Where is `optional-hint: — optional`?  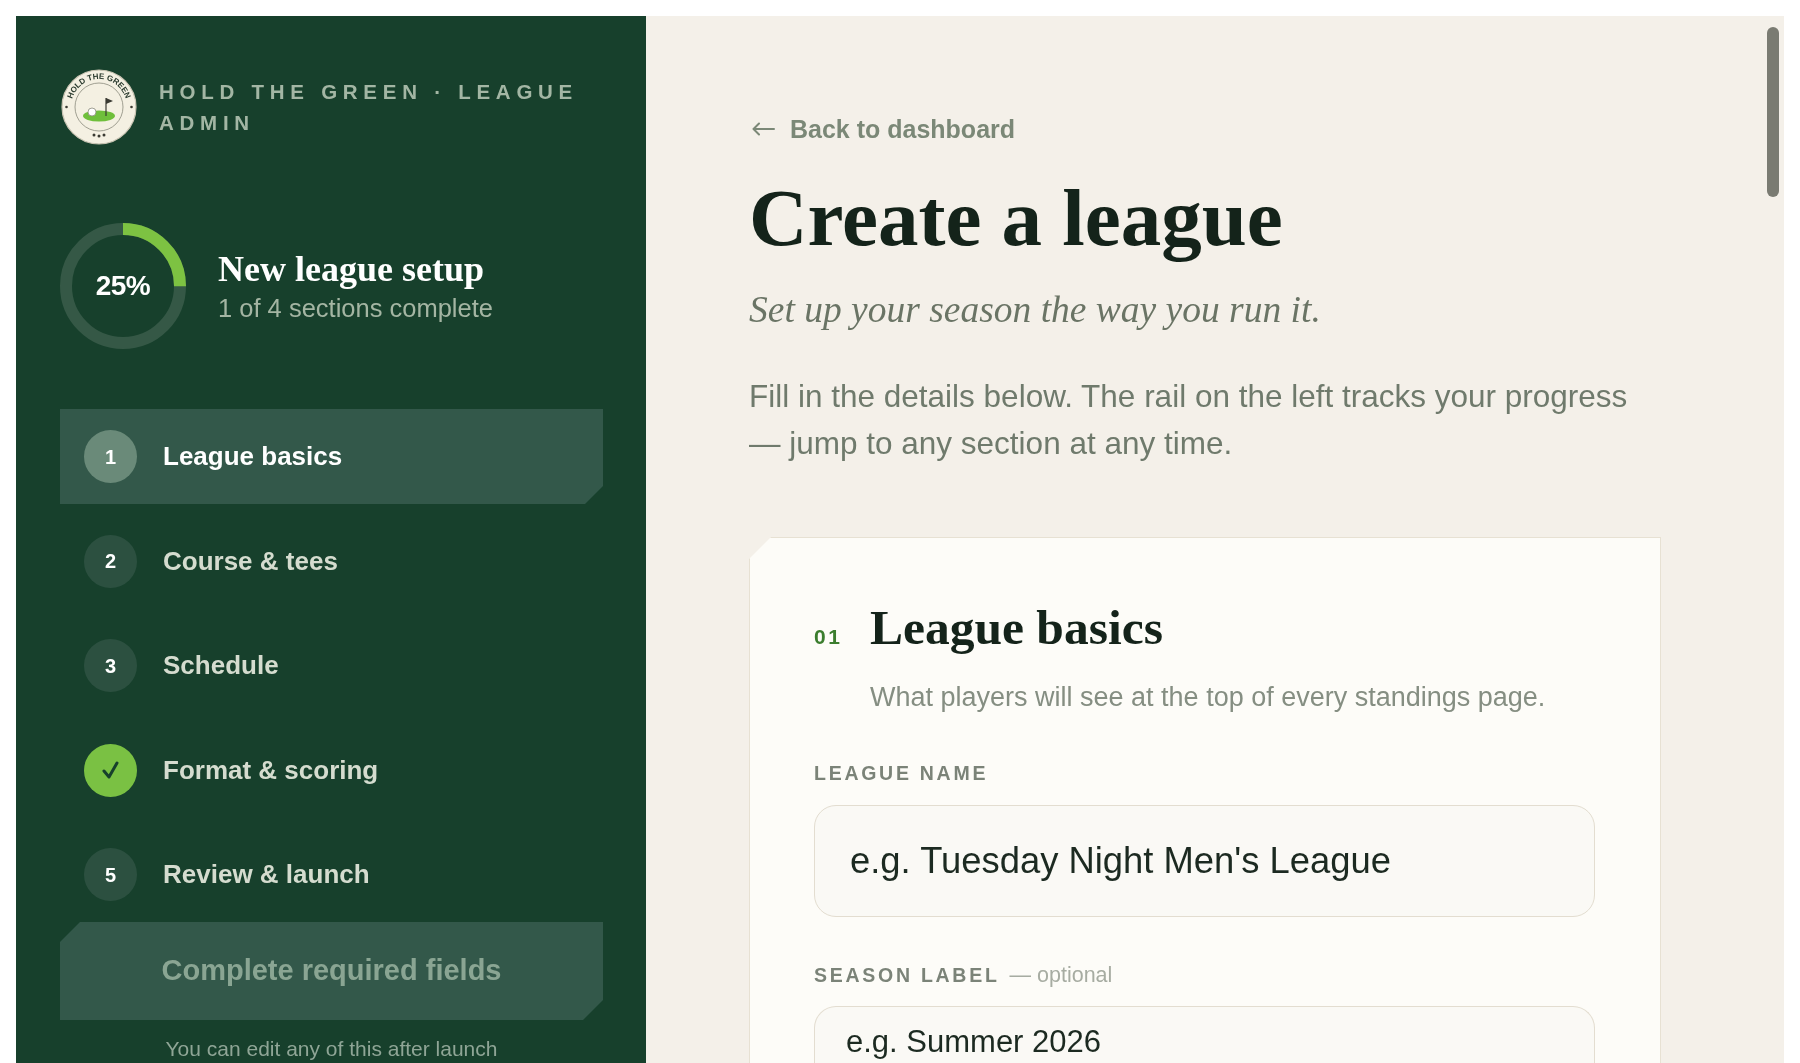 optional-hint: — optional is located at coordinates (1061, 975).